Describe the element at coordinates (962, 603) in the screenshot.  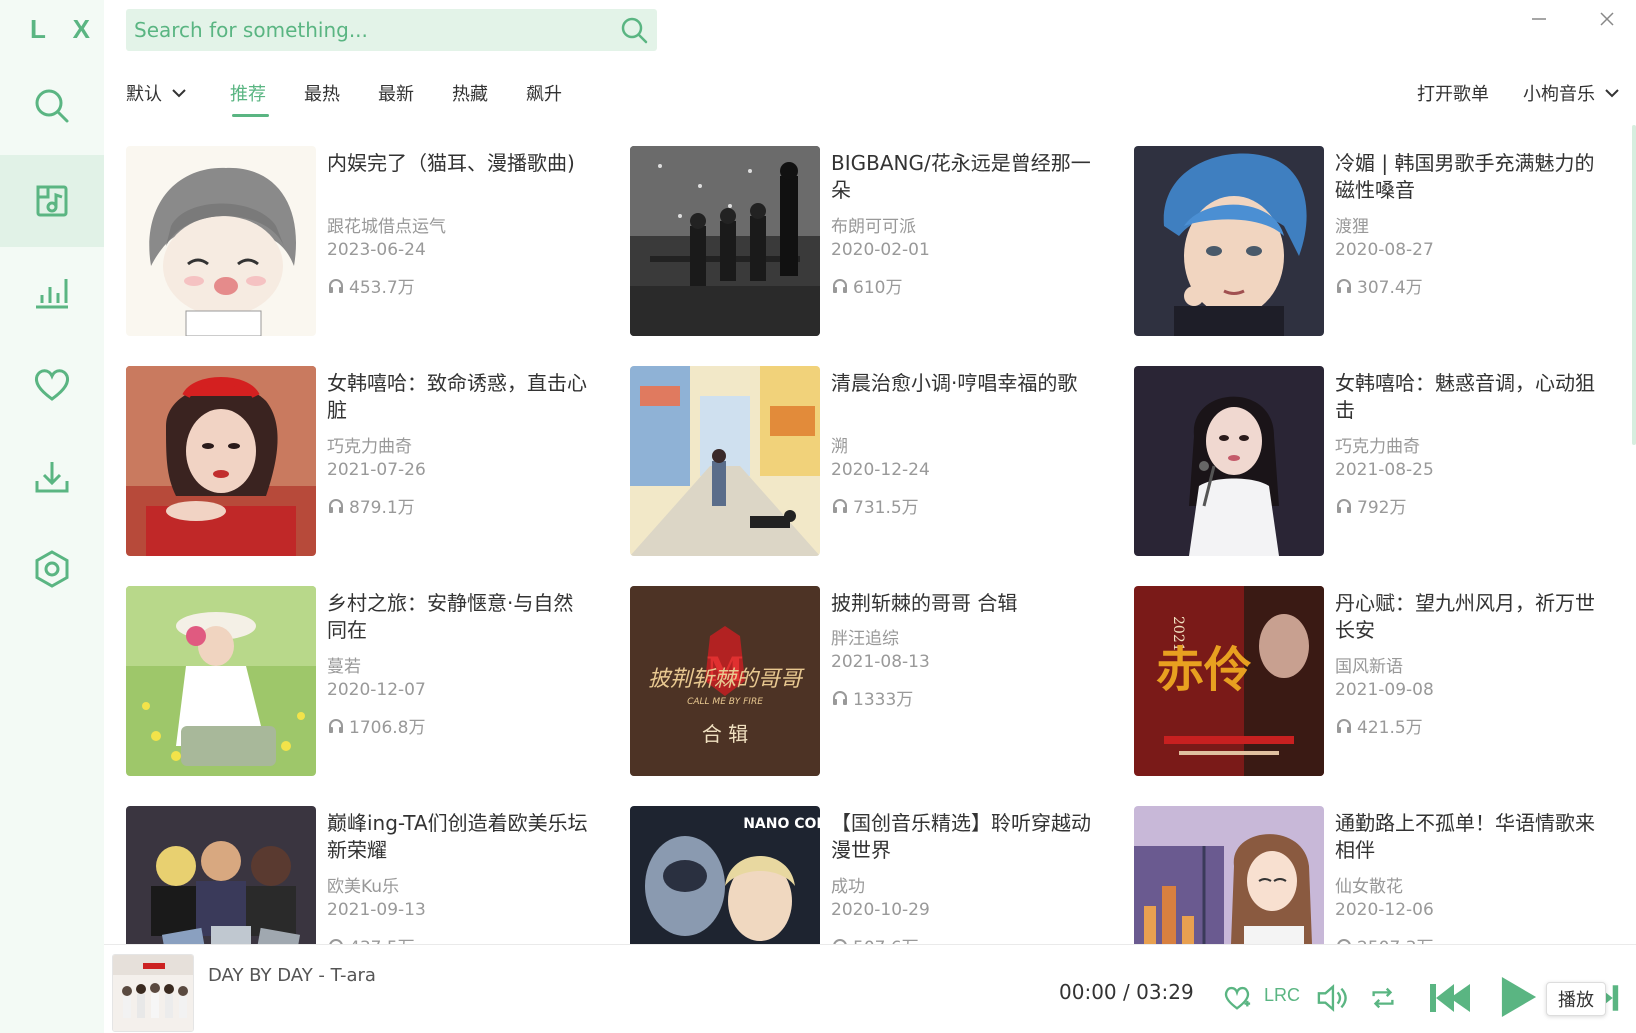
I see `playlist-title: 披荆斩棘的哥哥 合辑` at that location.